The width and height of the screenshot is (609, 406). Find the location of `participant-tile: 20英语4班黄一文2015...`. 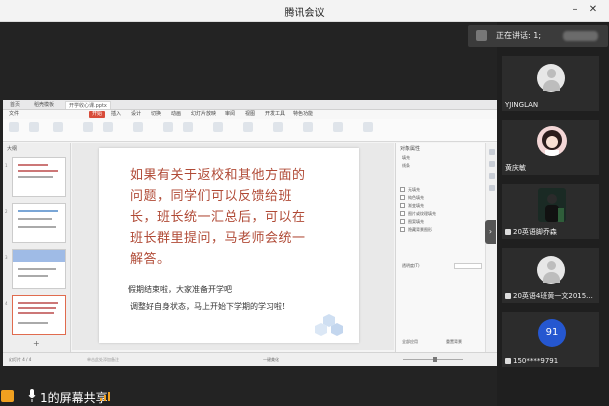

participant-tile: 20英语4班黄一文2015... is located at coordinates (550, 275).